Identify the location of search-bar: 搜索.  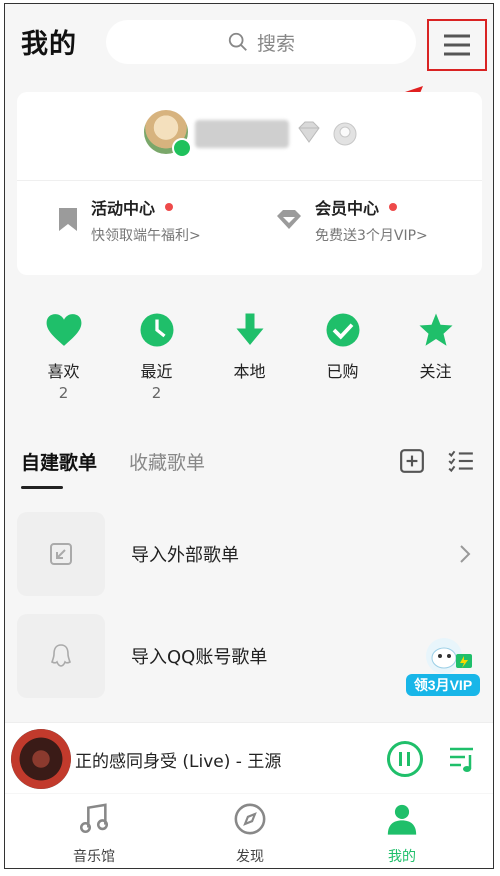
(261, 42).